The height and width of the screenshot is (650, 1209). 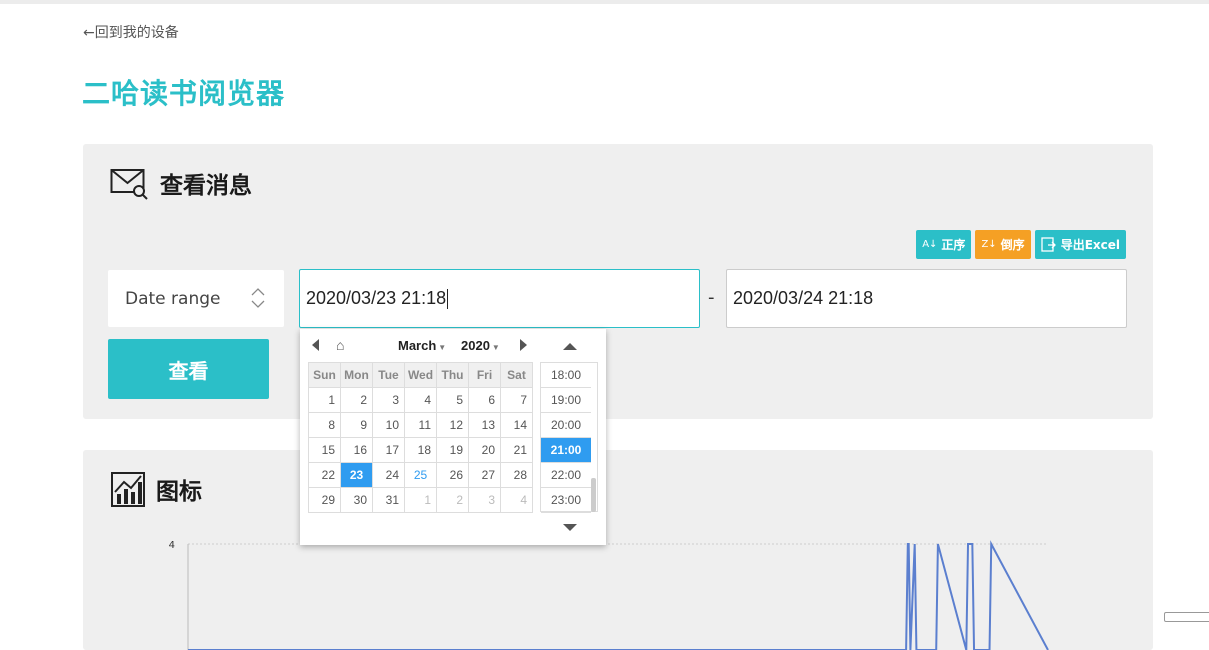 I want to click on corner-widget, so click(x=1186, y=617).